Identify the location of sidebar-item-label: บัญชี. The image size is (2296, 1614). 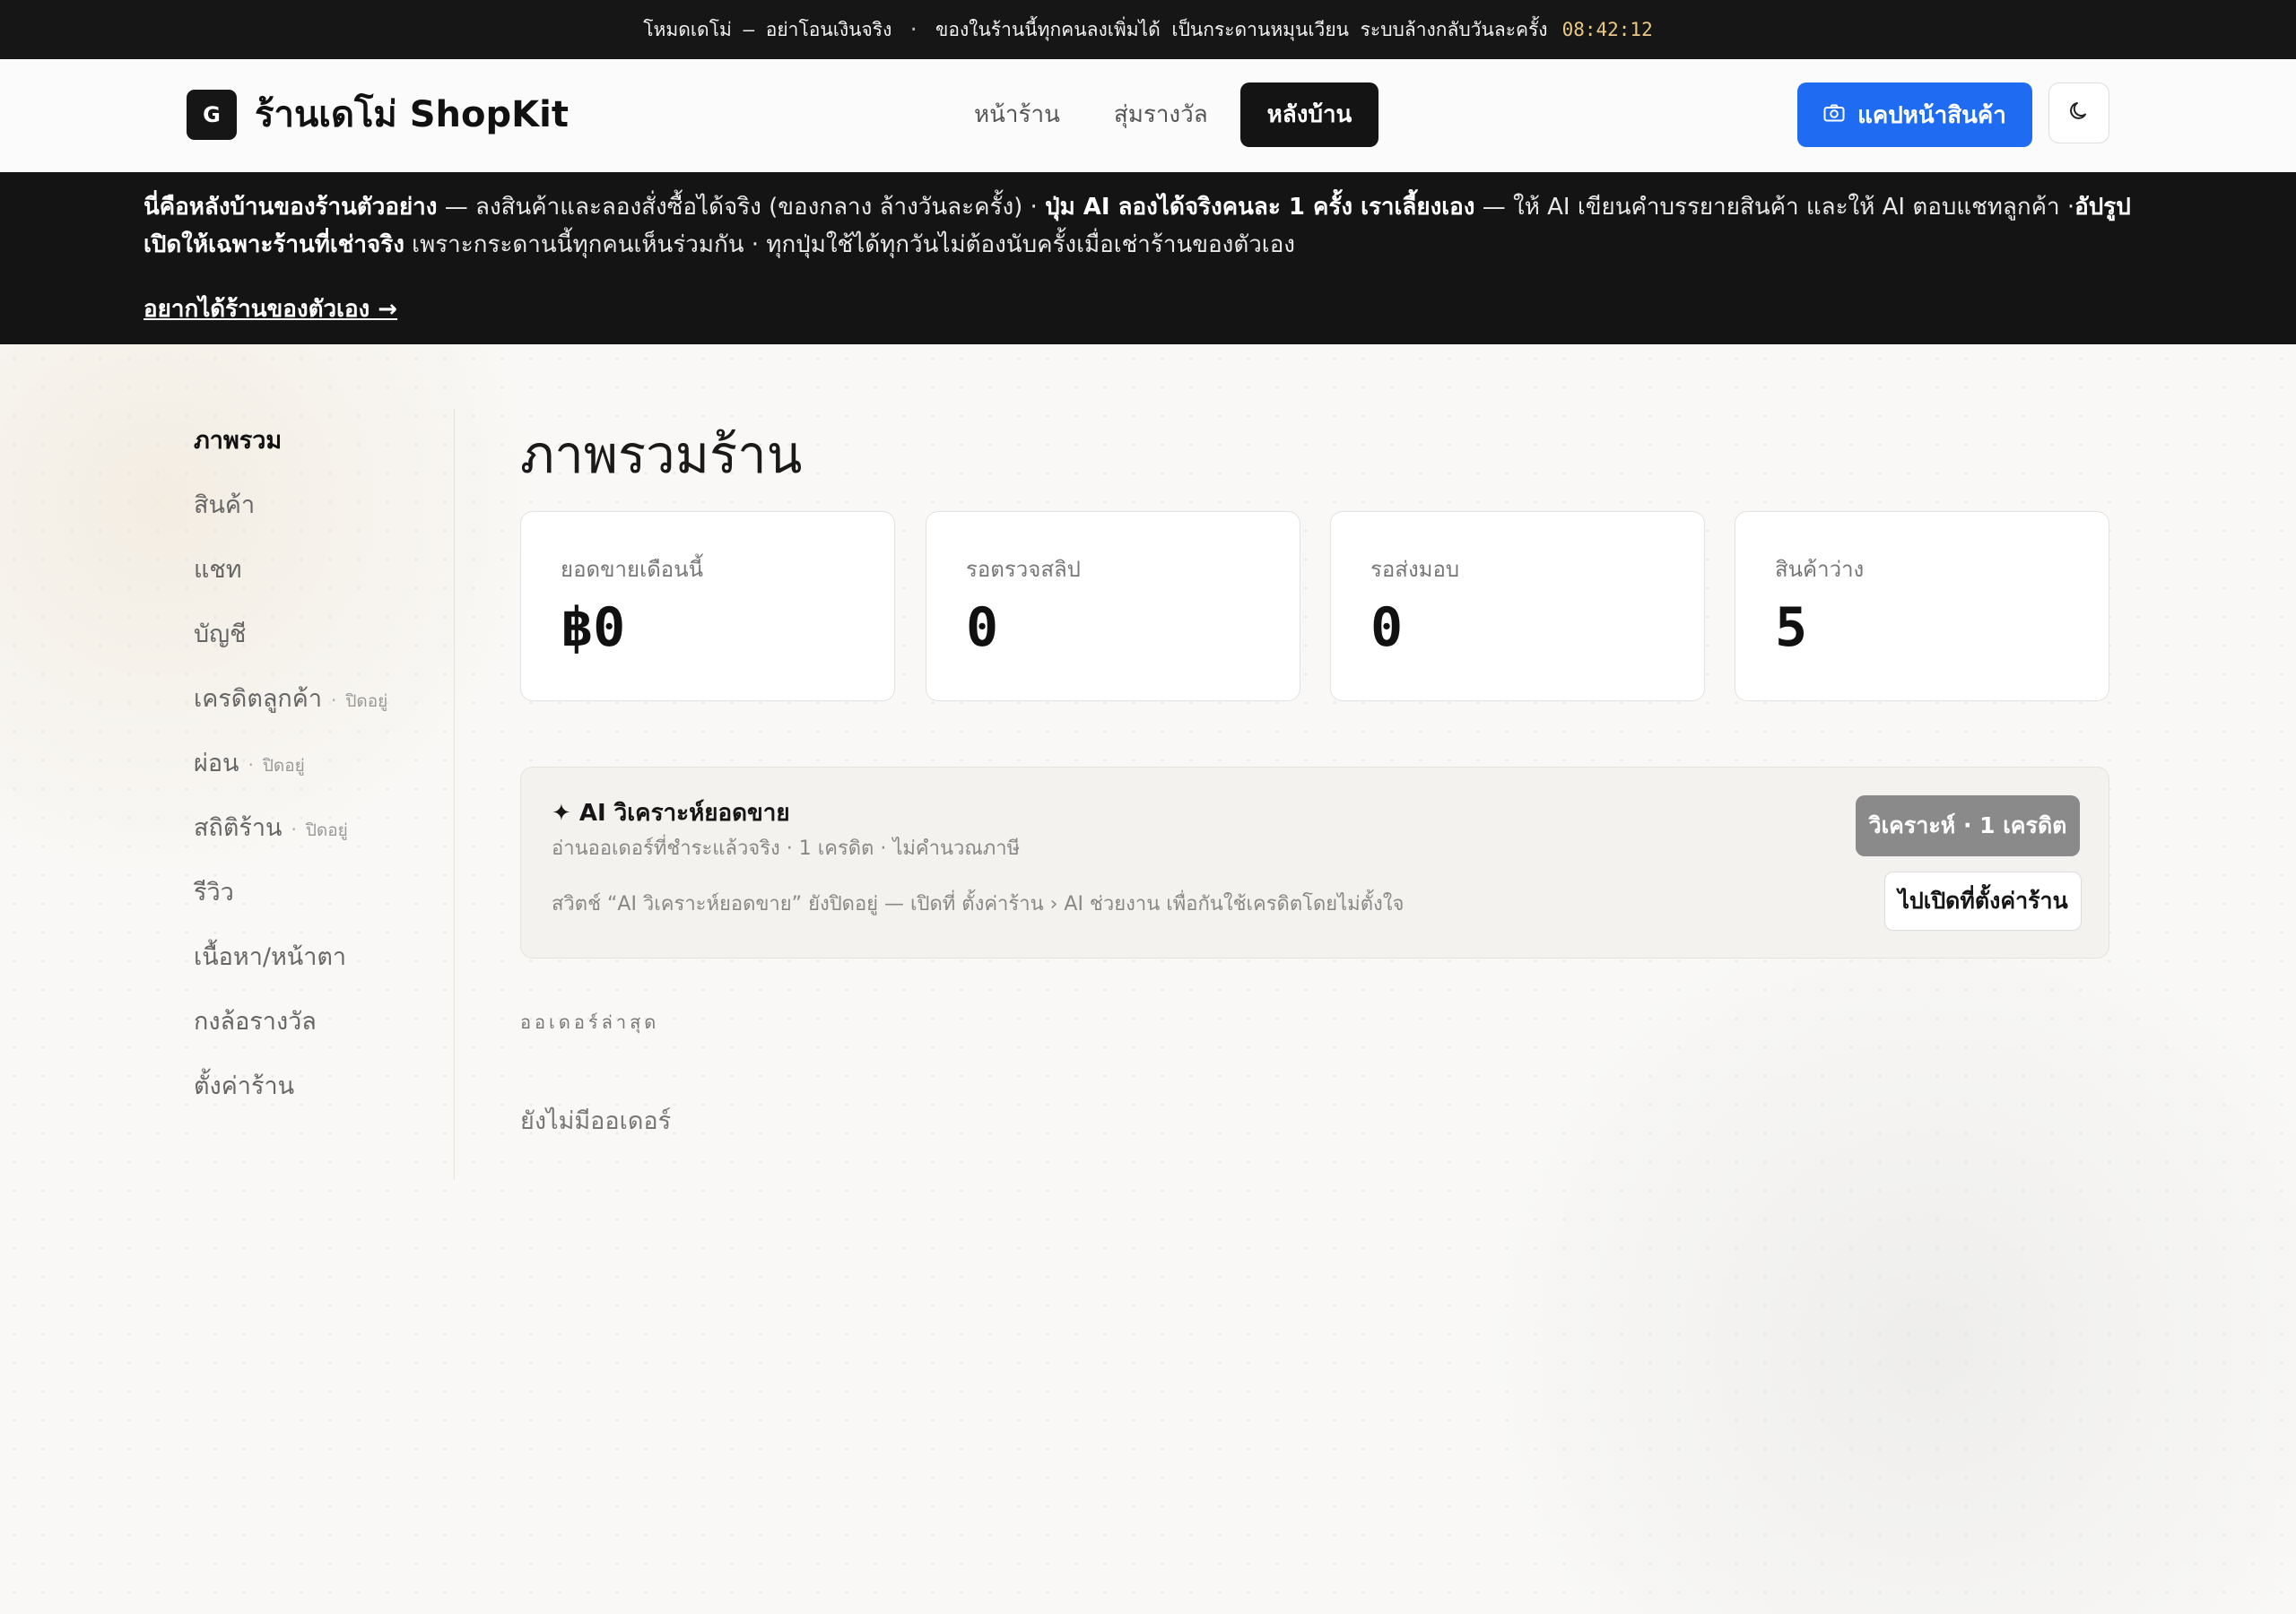
(220, 634).